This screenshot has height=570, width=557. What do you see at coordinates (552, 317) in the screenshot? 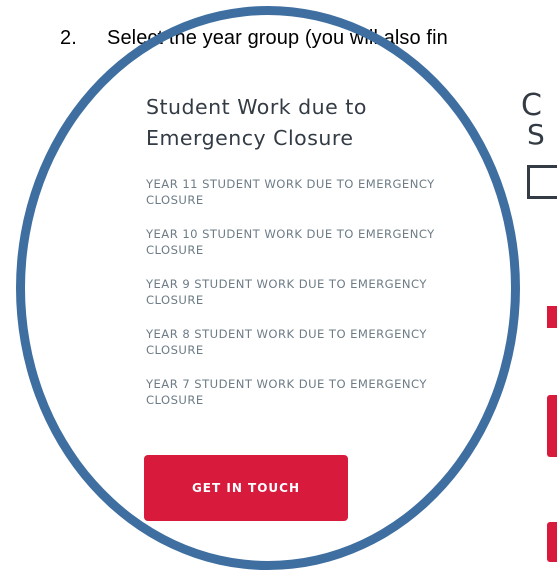
I see `right-partial-red-bar` at bounding box center [552, 317].